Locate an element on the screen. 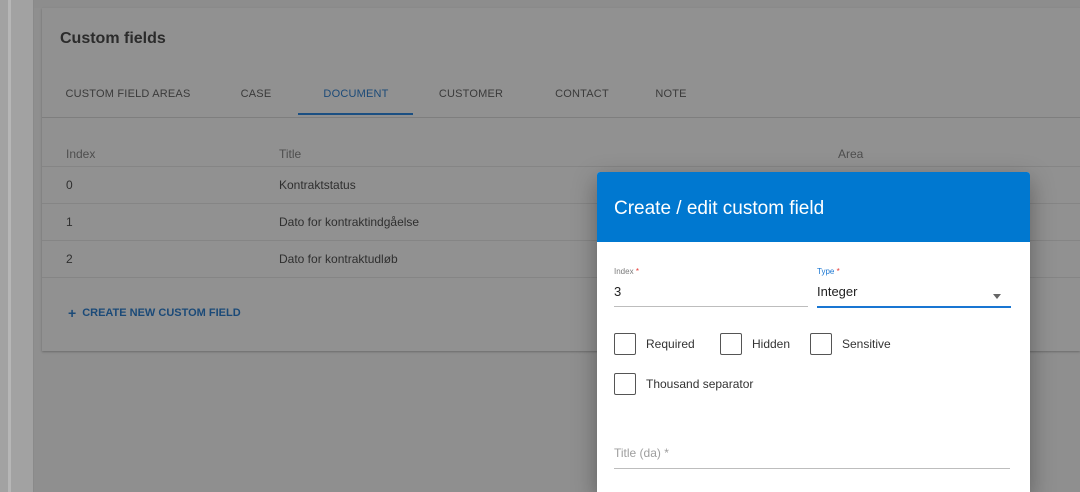 The height and width of the screenshot is (492, 1080). chevron-down-icon is located at coordinates (997, 296).